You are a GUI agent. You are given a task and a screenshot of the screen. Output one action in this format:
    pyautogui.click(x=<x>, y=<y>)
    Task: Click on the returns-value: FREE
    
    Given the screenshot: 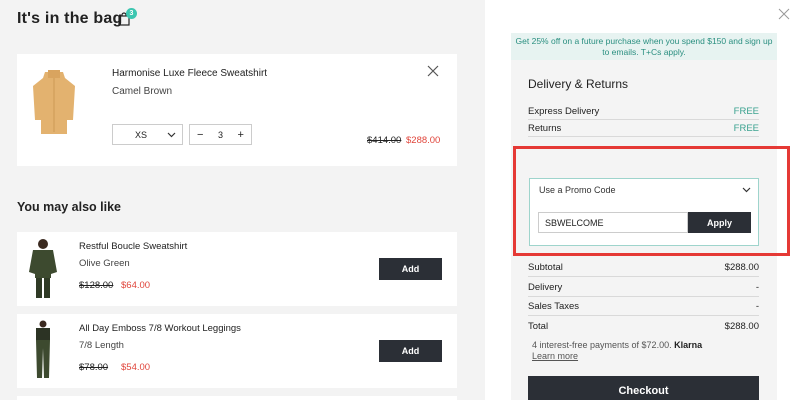 What is the action you would take?
    pyautogui.click(x=746, y=128)
    